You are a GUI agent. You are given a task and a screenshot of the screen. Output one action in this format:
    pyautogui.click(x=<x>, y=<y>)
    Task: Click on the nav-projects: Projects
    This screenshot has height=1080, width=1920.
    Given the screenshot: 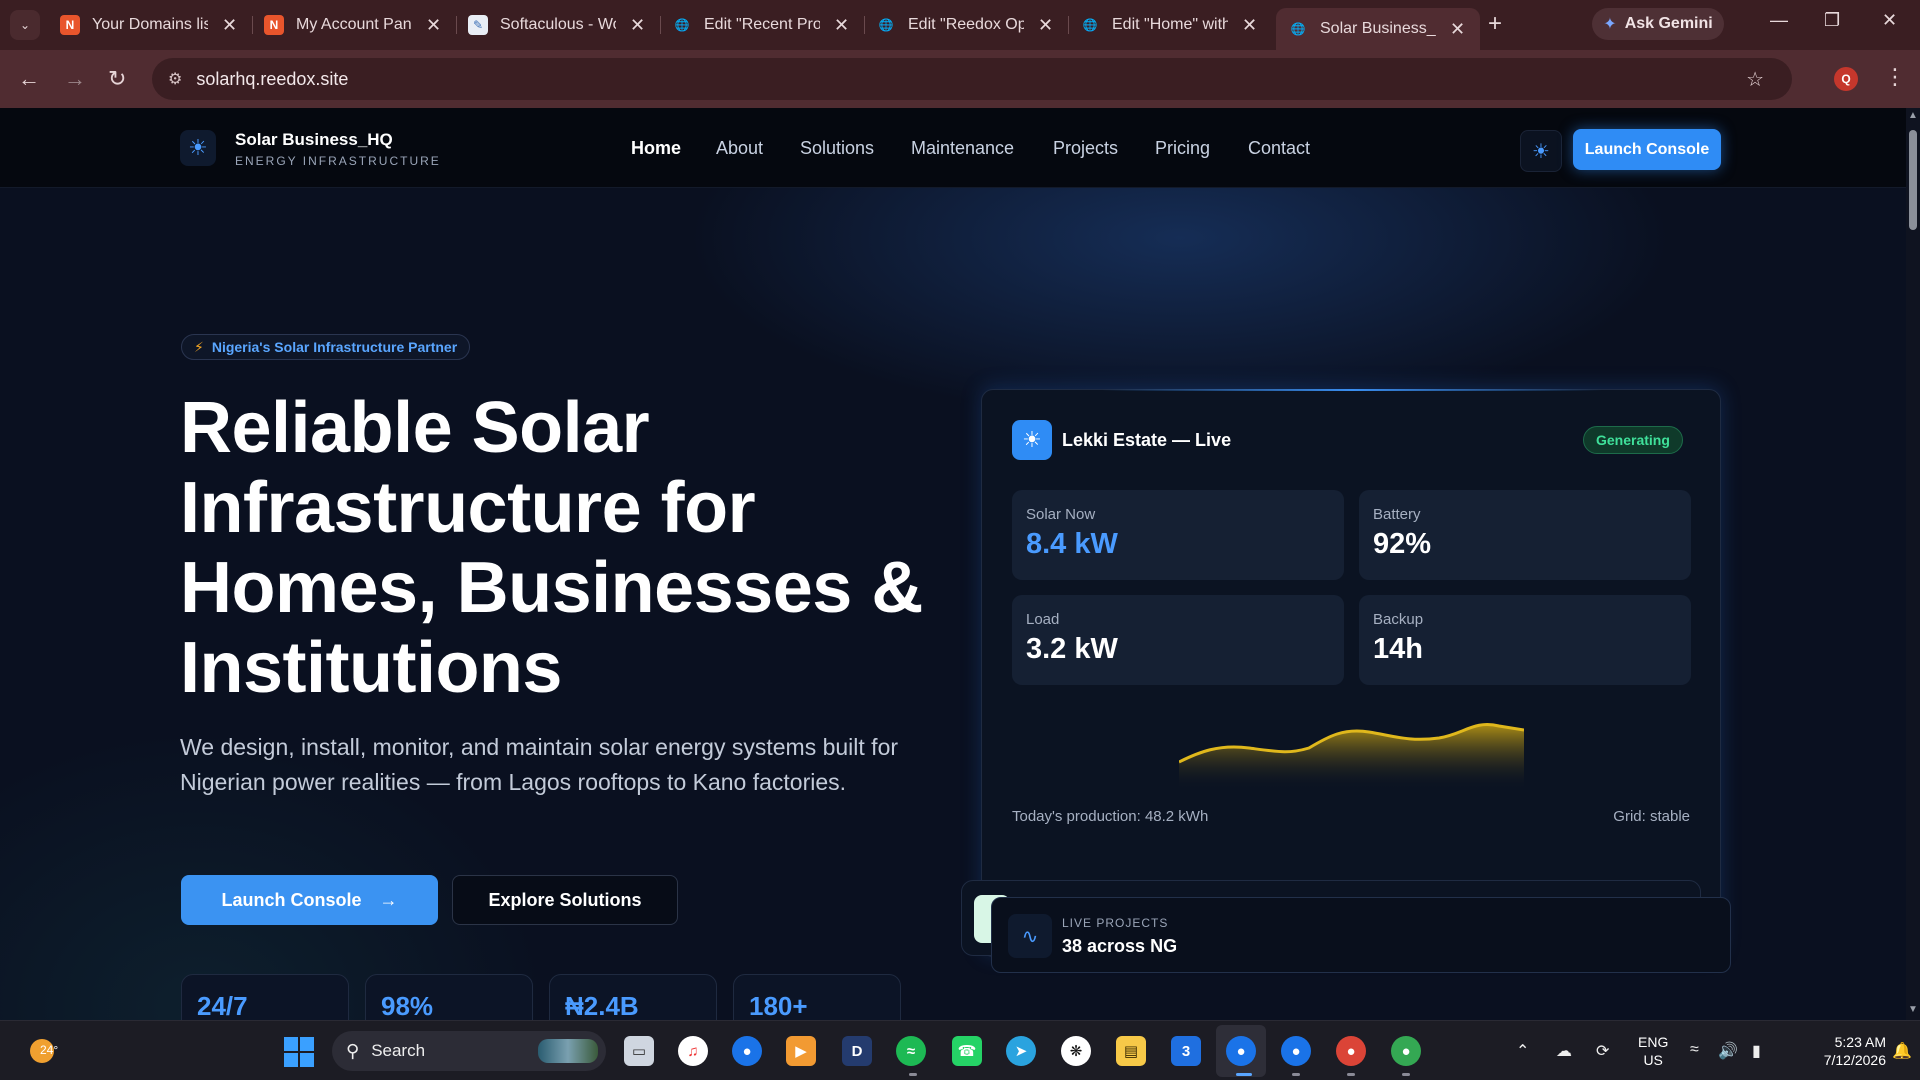 What is the action you would take?
    pyautogui.click(x=1085, y=148)
    